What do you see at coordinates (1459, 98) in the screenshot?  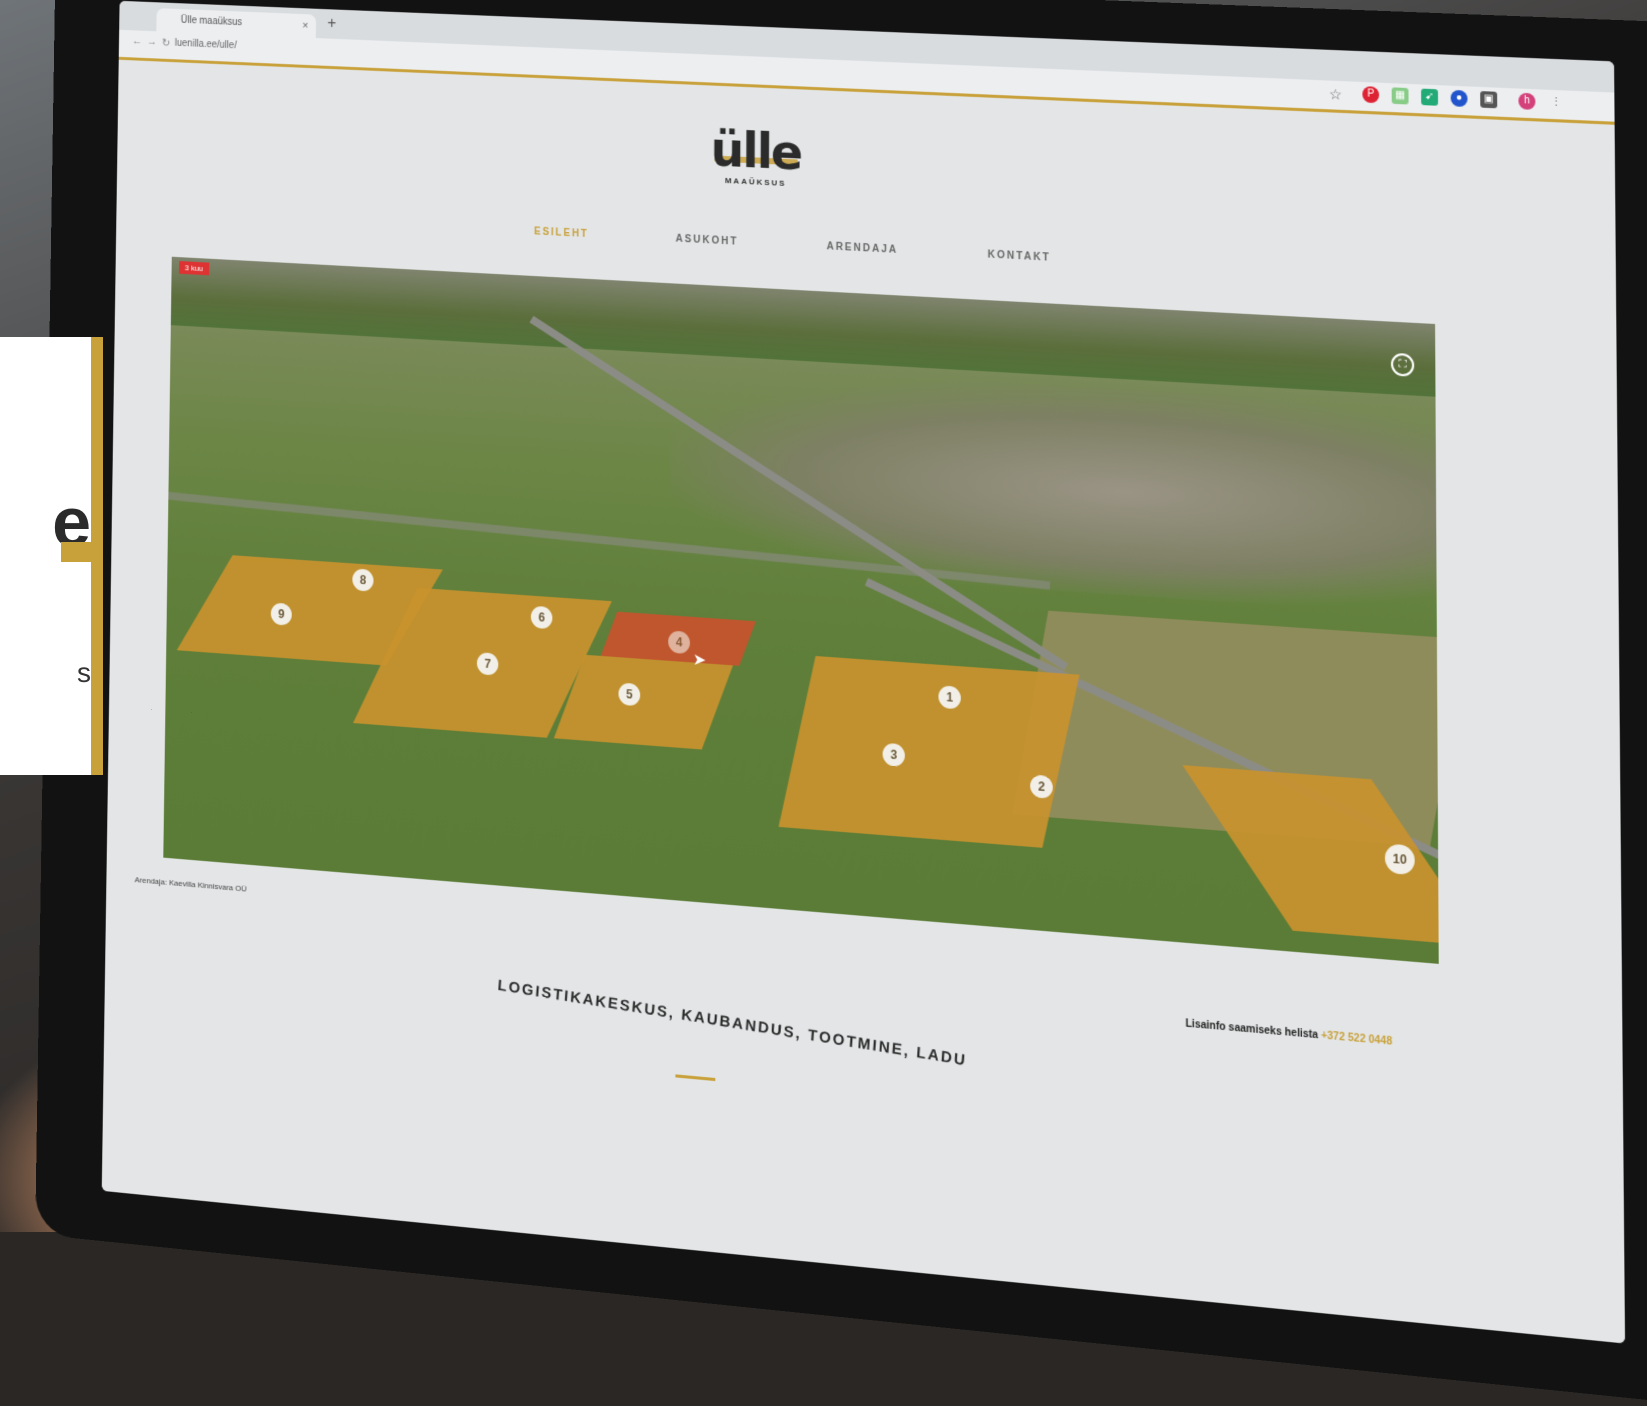 I see `globe-extension-icon: ●` at bounding box center [1459, 98].